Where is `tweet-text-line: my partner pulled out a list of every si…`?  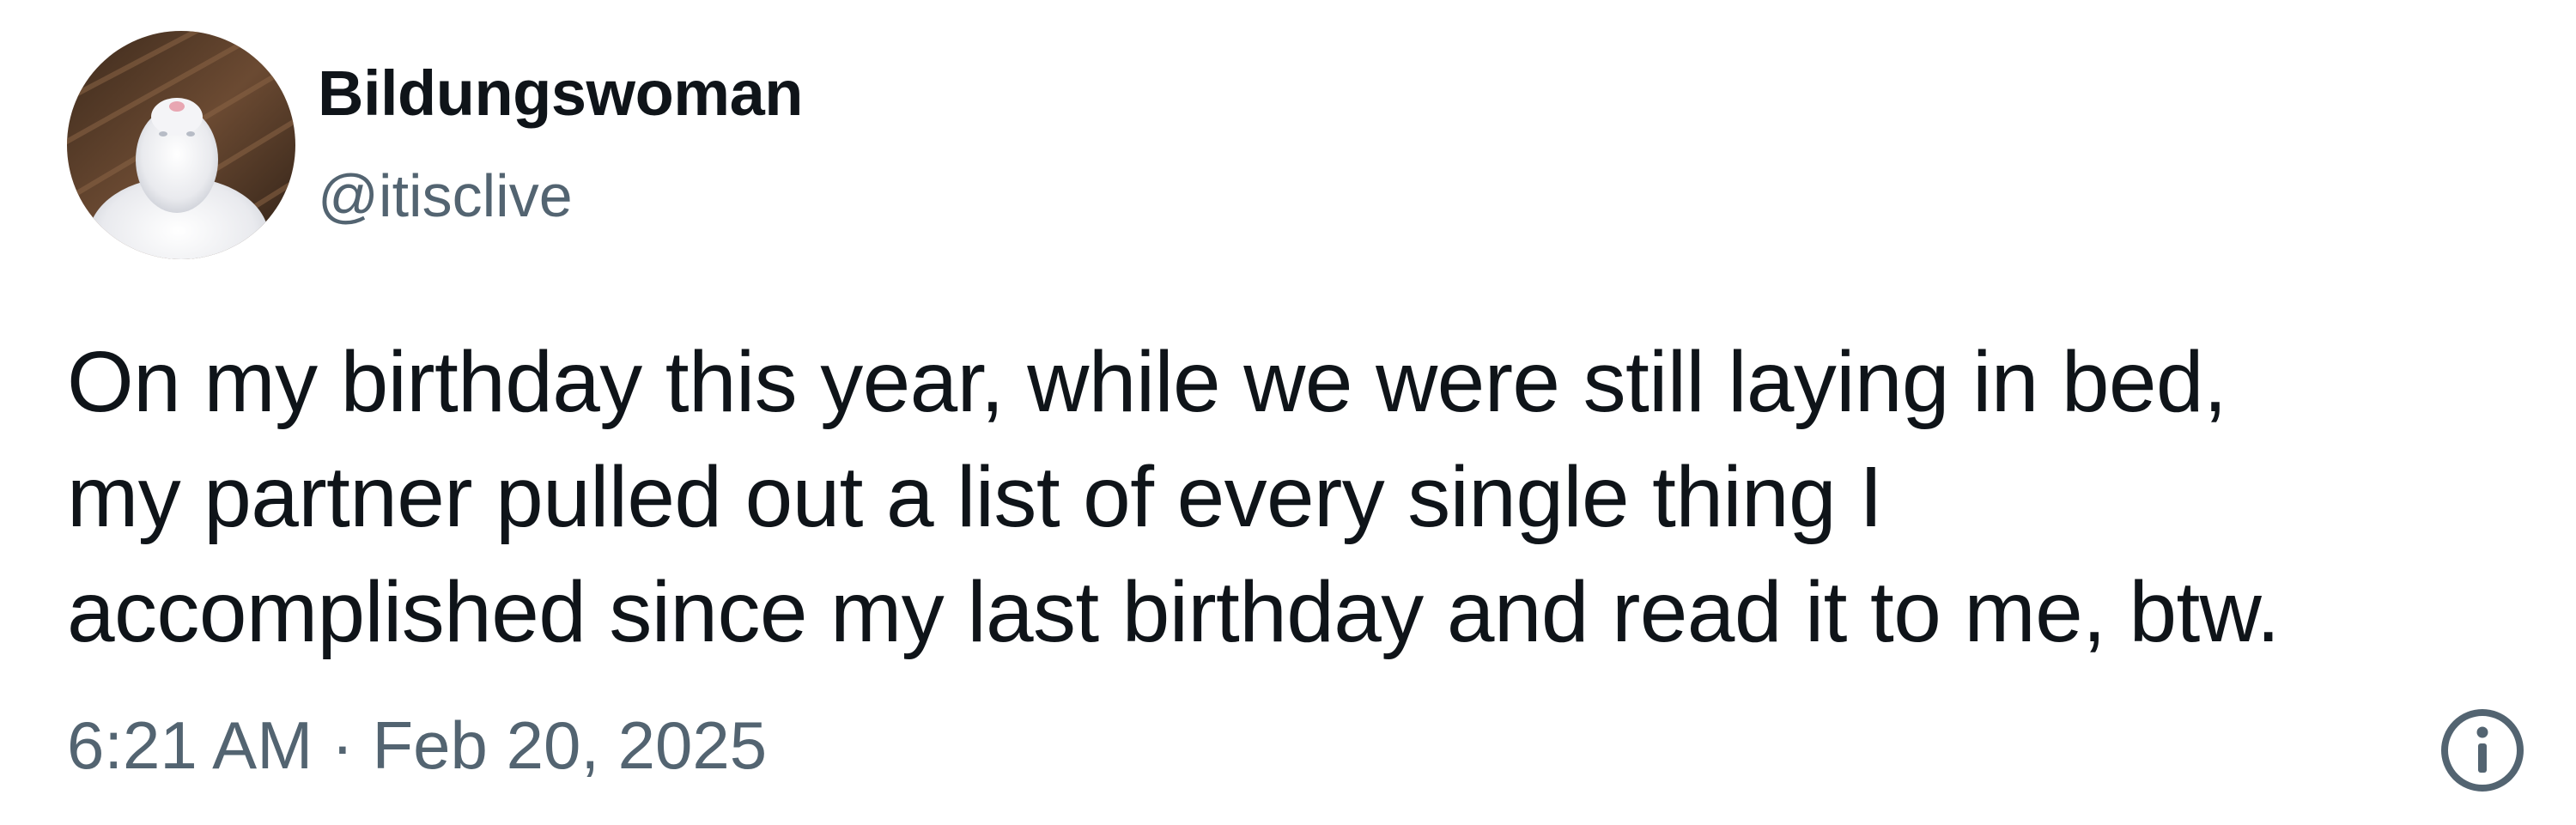
tweet-text-line: my partner pulled out a list of every si… is located at coordinates (975, 497).